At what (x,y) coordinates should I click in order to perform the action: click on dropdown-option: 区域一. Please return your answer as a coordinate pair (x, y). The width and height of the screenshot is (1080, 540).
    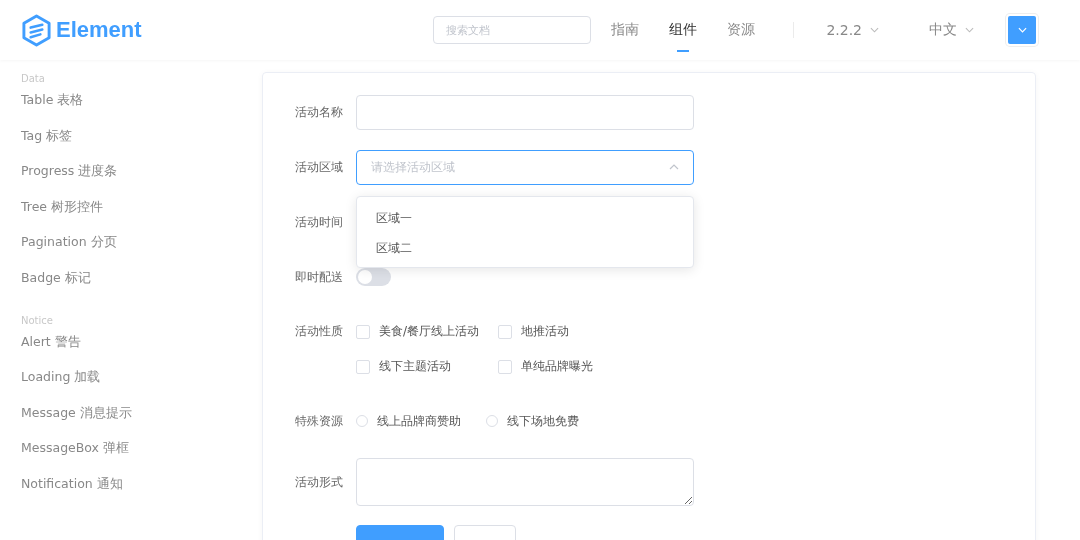
    Looking at the image, I should click on (525, 217).